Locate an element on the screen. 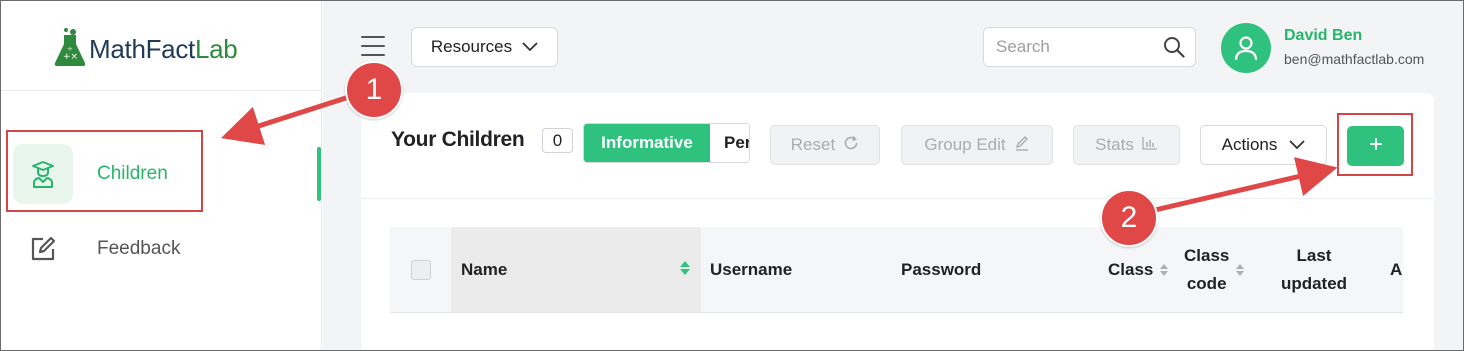 The width and height of the screenshot is (1464, 351). column-class-code-label-2: code is located at coordinates (1206, 283).